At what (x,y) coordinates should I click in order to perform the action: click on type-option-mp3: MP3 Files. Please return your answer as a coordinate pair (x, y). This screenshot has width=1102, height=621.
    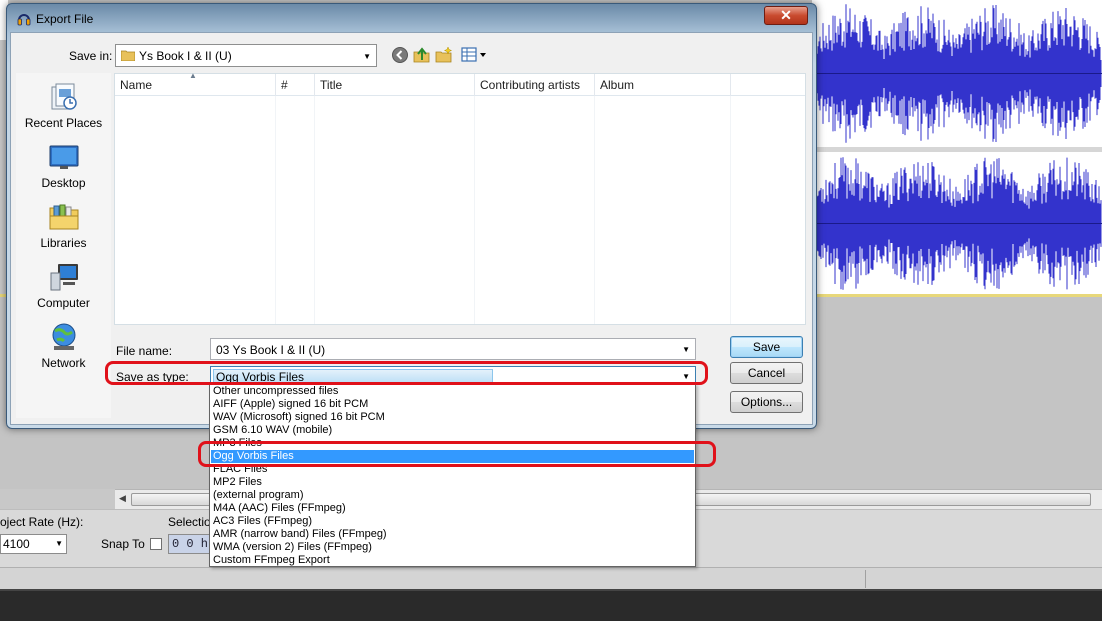
    Looking at the image, I should click on (452, 443).